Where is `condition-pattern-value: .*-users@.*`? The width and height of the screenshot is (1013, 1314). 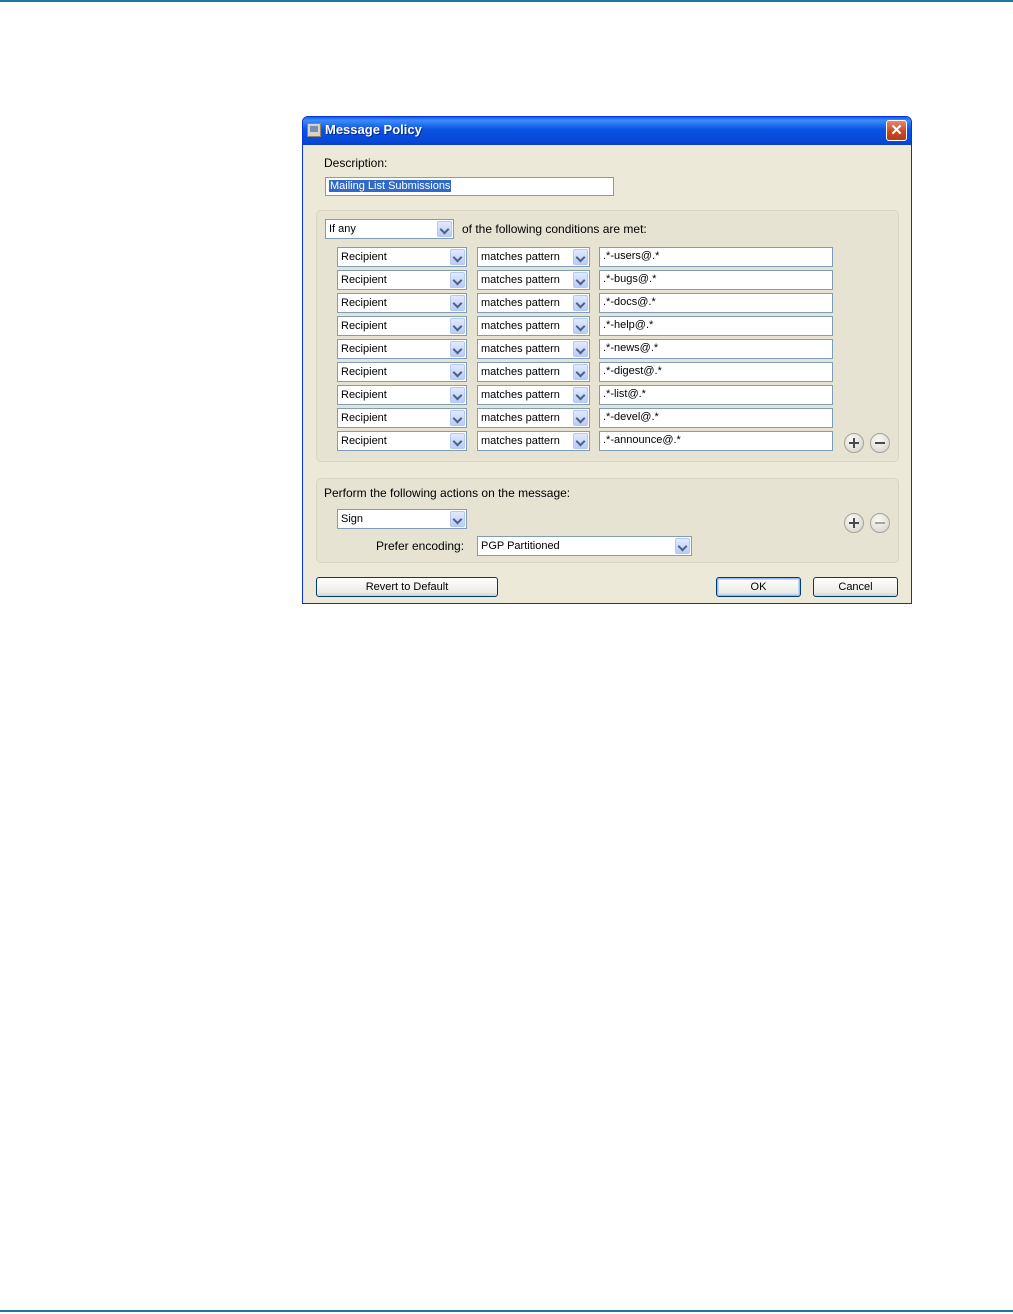
condition-pattern-value: .*-users@.* is located at coordinates (631, 256).